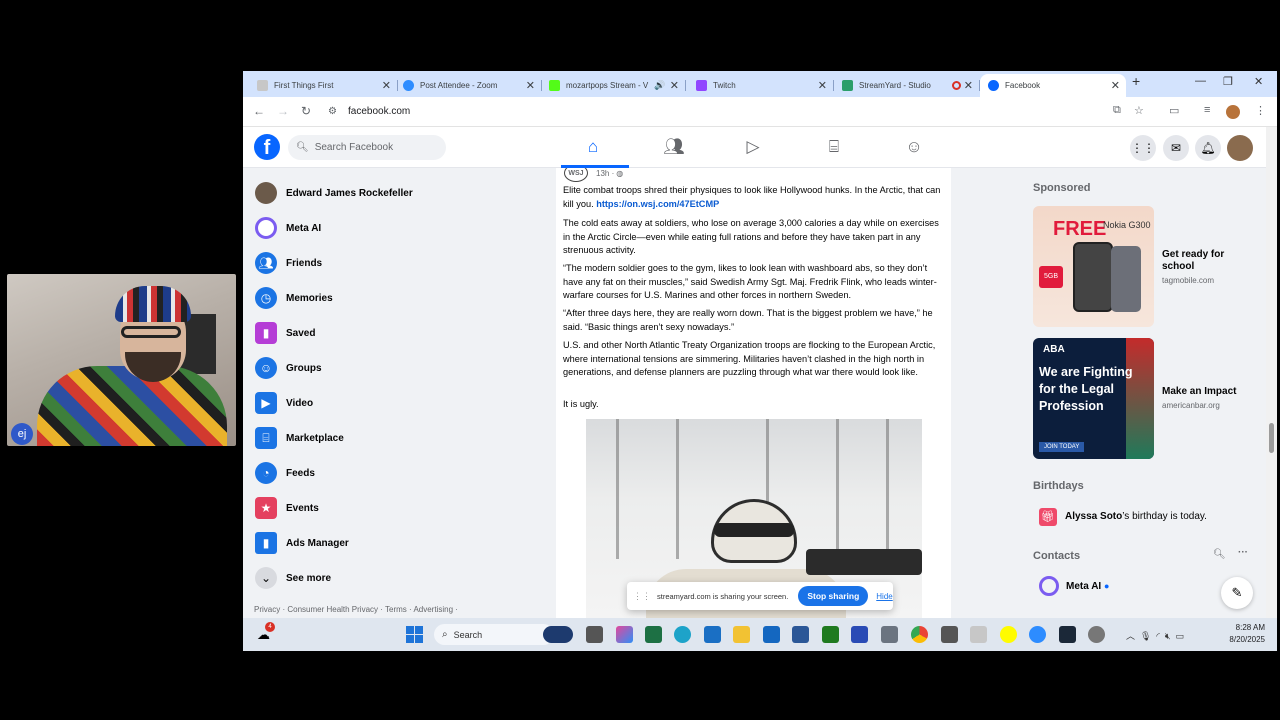 This screenshot has width=1280, height=720. What do you see at coordinates (771, 634) in the screenshot?
I see `outlook-icon` at bounding box center [771, 634].